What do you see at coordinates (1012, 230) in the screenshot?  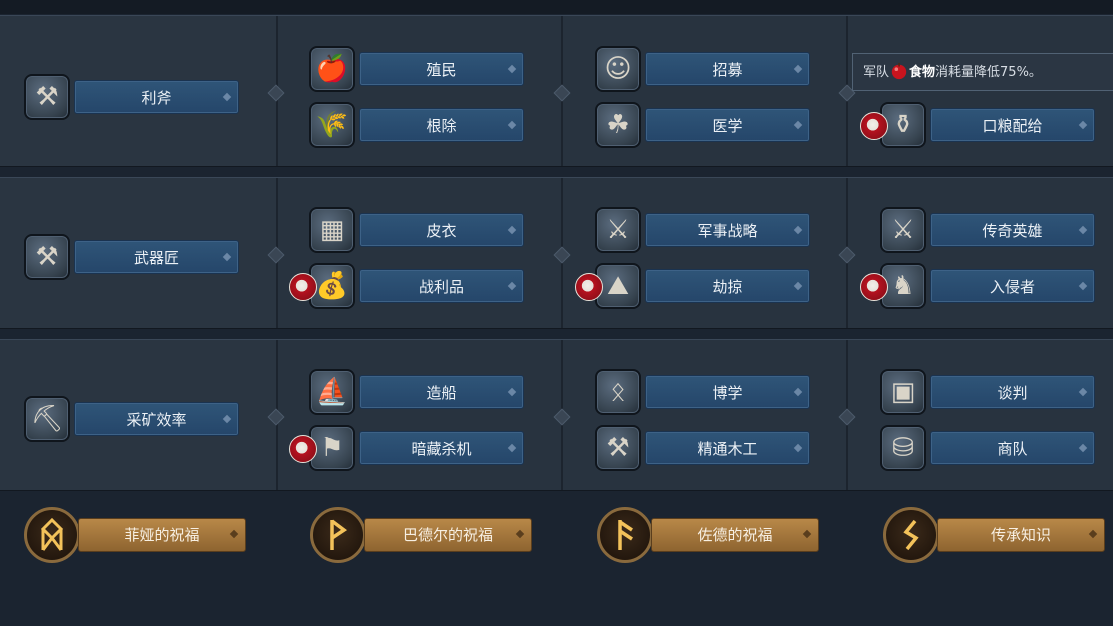 I see `tech-label: 传奇英雄` at bounding box center [1012, 230].